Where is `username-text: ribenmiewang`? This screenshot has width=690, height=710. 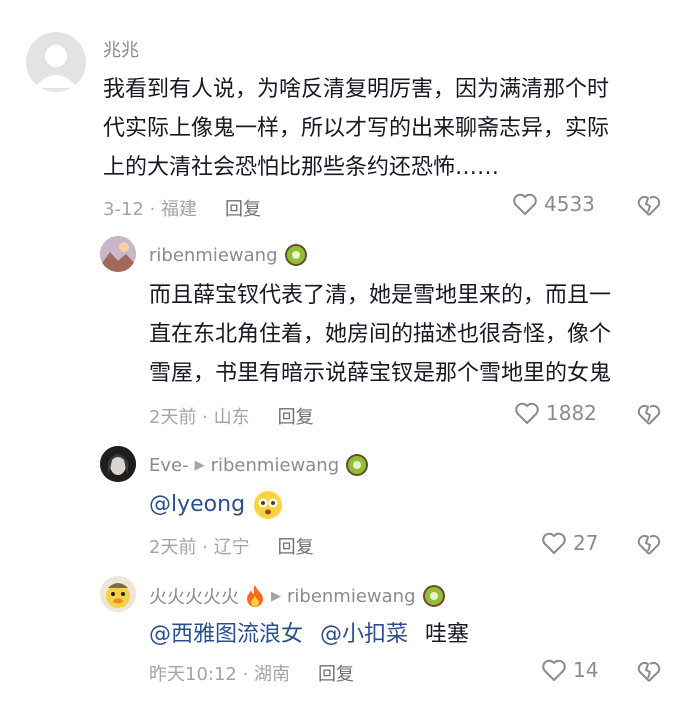
username-text: ribenmiewang is located at coordinates (213, 255).